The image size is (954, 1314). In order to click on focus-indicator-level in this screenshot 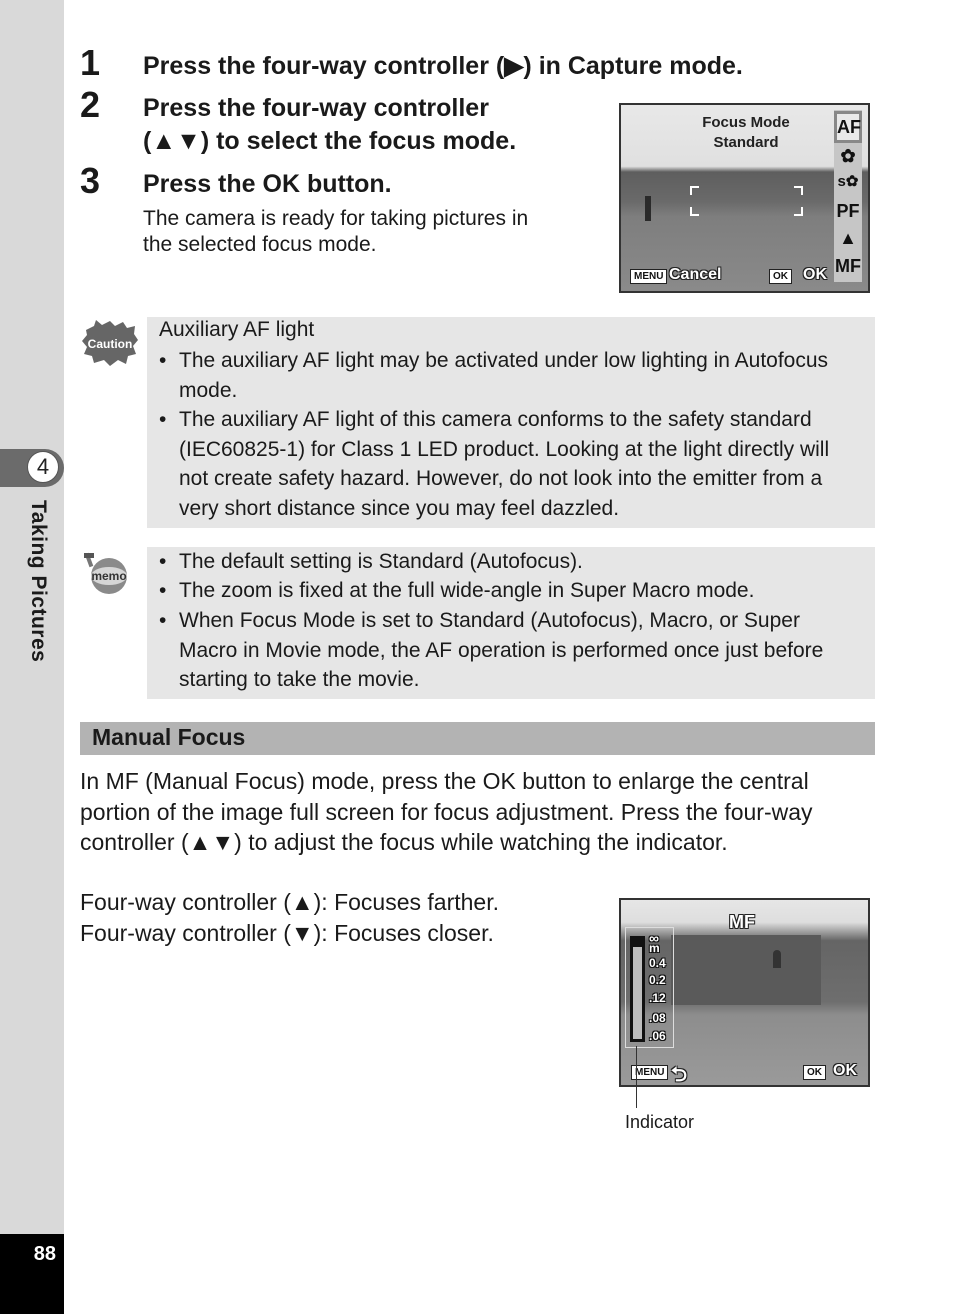, I will do `click(637, 943)`.